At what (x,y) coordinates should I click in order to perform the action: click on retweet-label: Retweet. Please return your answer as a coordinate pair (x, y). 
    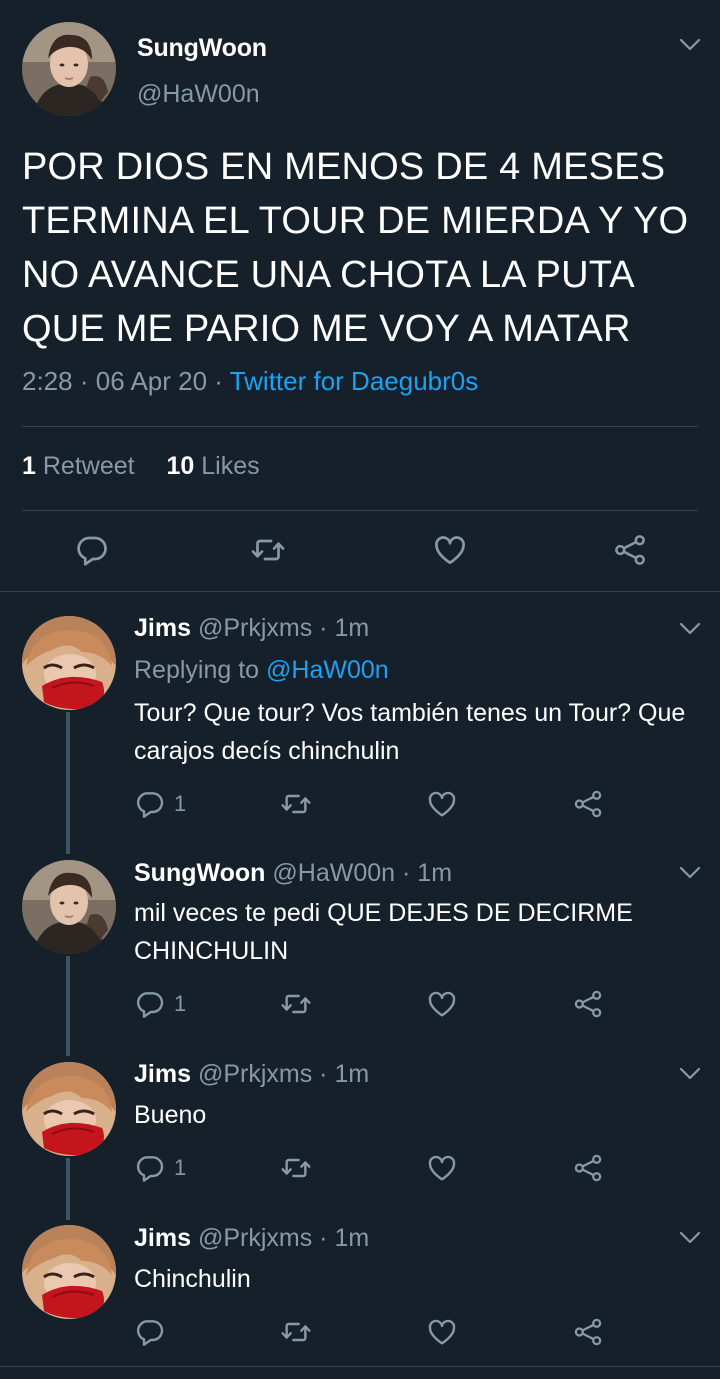
    Looking at the image, I should click on (88, 466).